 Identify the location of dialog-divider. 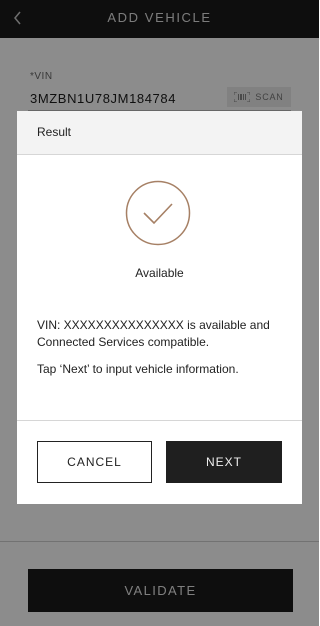
(159, 420).